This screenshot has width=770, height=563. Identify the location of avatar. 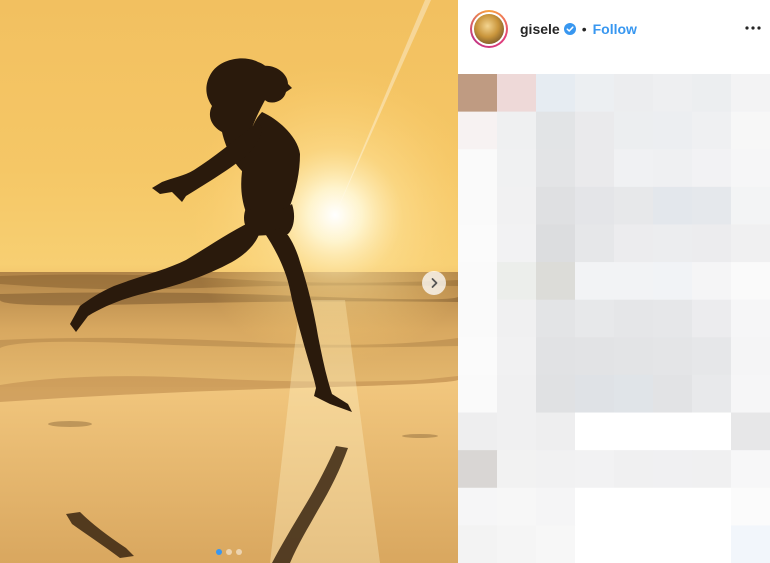
(489, 29).